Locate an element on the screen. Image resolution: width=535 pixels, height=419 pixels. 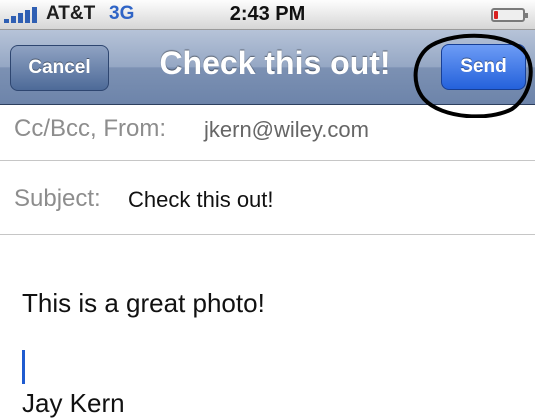
cc-bcc-from-label: Cc/Bcc, From: is located at coordinates (90, 128).